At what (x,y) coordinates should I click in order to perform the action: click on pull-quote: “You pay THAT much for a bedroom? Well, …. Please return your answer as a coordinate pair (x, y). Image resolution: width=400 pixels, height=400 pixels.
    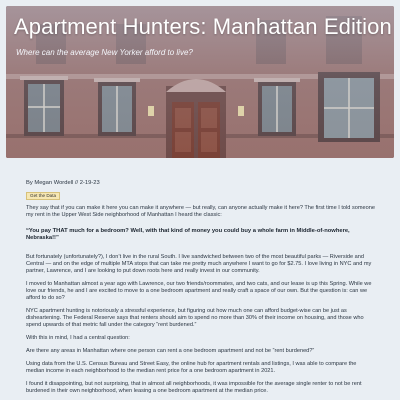
    Looking at the image, I should click on (188, 234).